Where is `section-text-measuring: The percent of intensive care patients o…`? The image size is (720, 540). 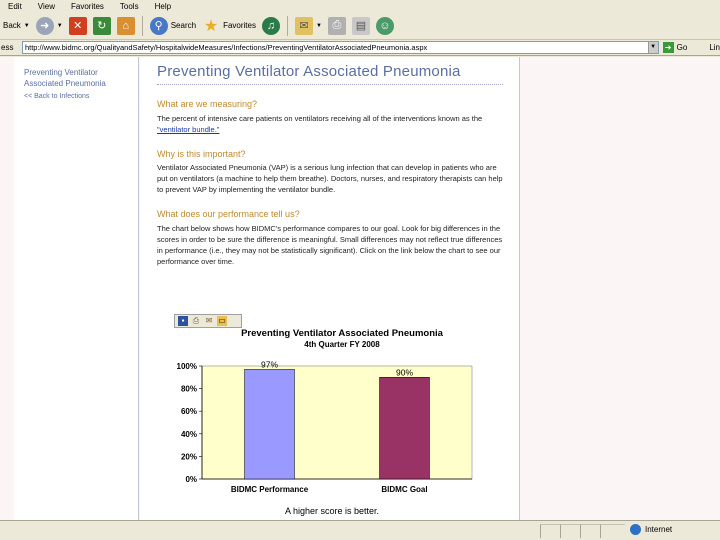
section-text-measuring: The percent of intensive care patients o… is located at coordinates (331, 124).